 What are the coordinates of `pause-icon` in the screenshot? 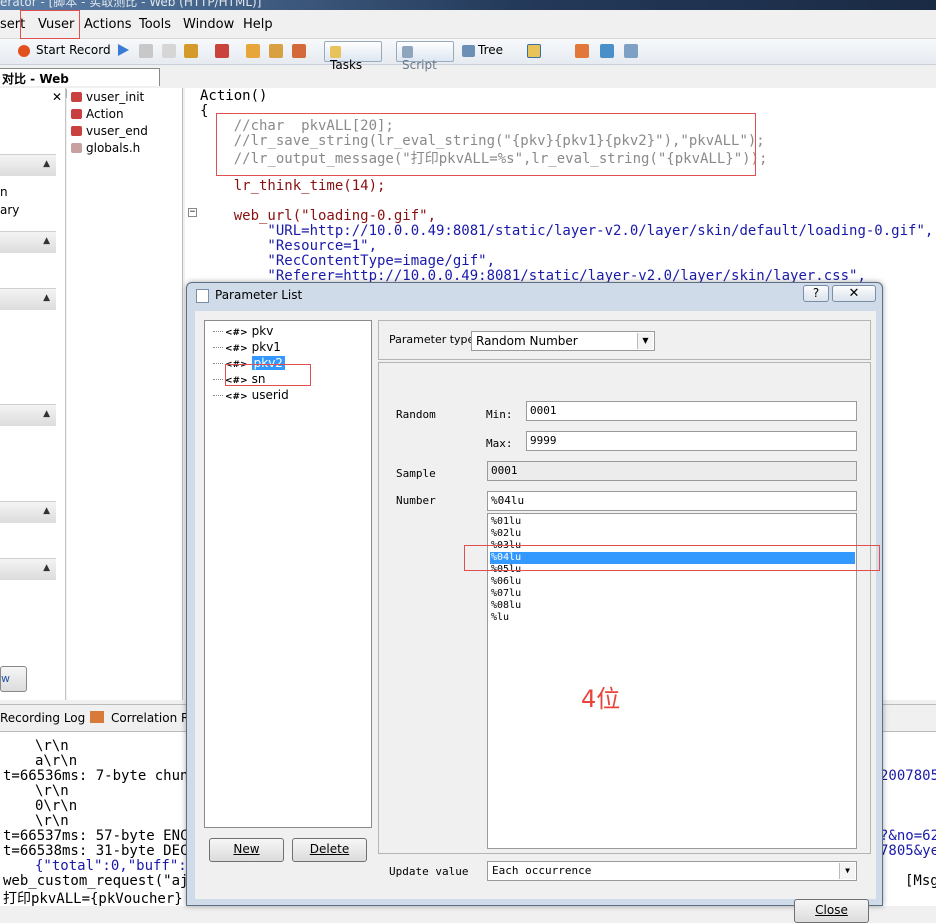 It's located at (169, 52).